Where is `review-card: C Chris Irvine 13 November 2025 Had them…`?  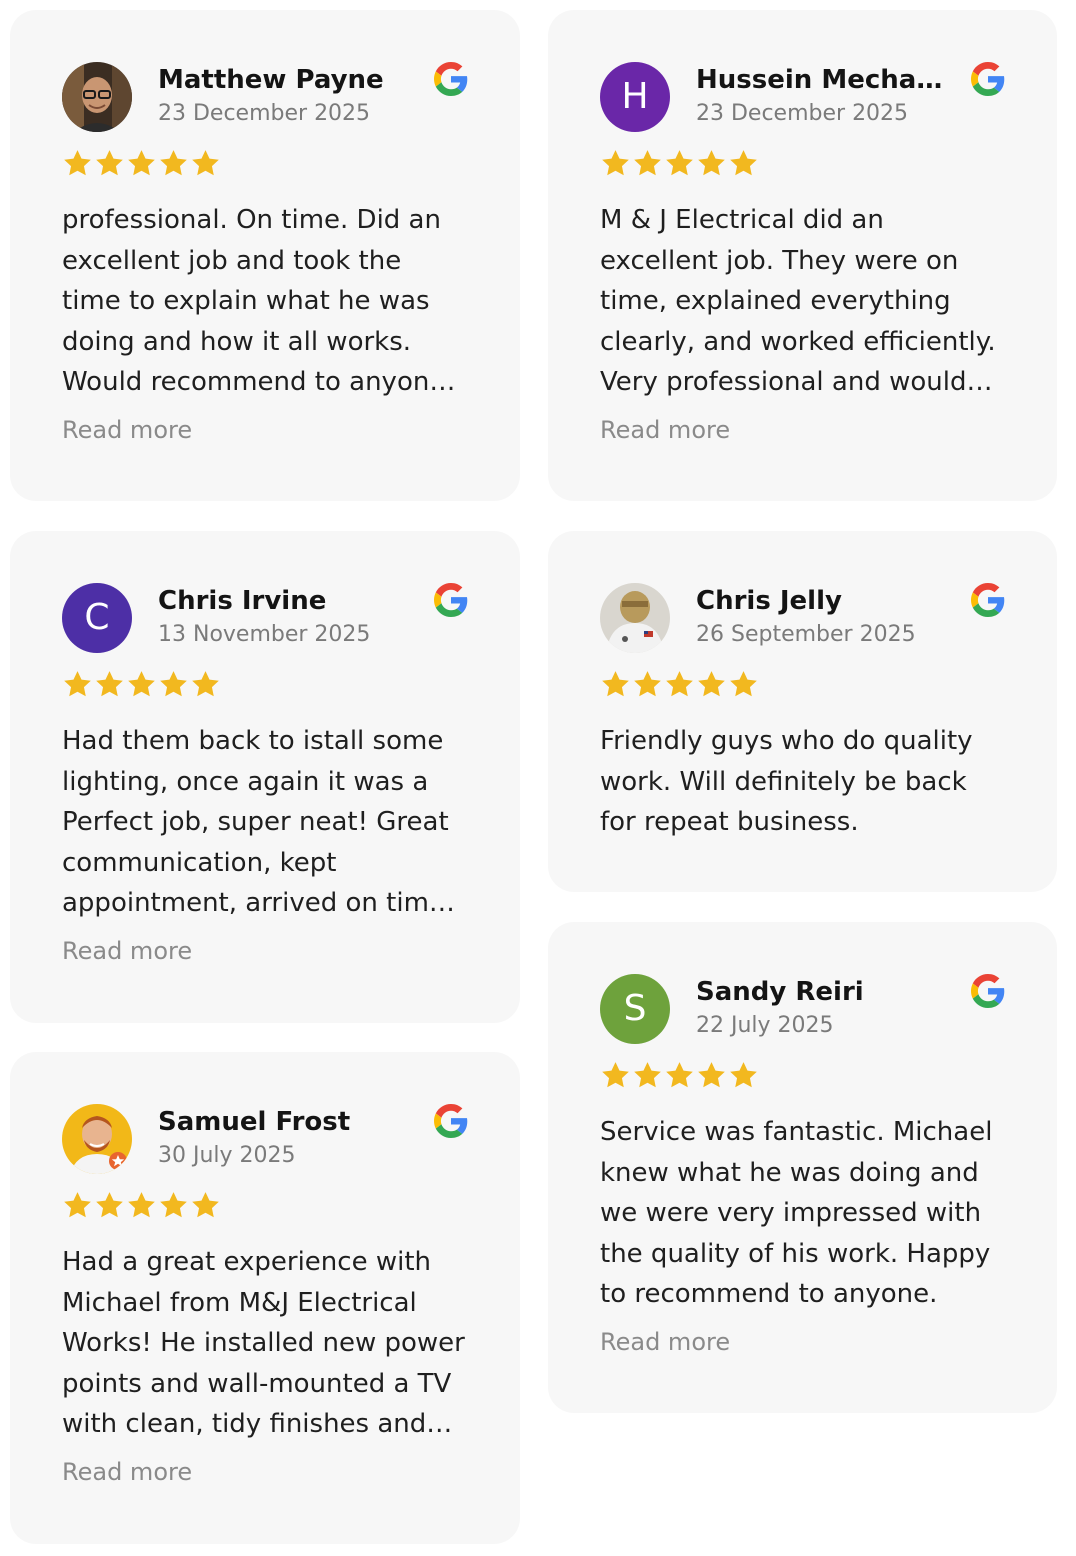
review-card: C Chris Irvine 13 November 2025 Had them… is located at coordinates (265, 777).